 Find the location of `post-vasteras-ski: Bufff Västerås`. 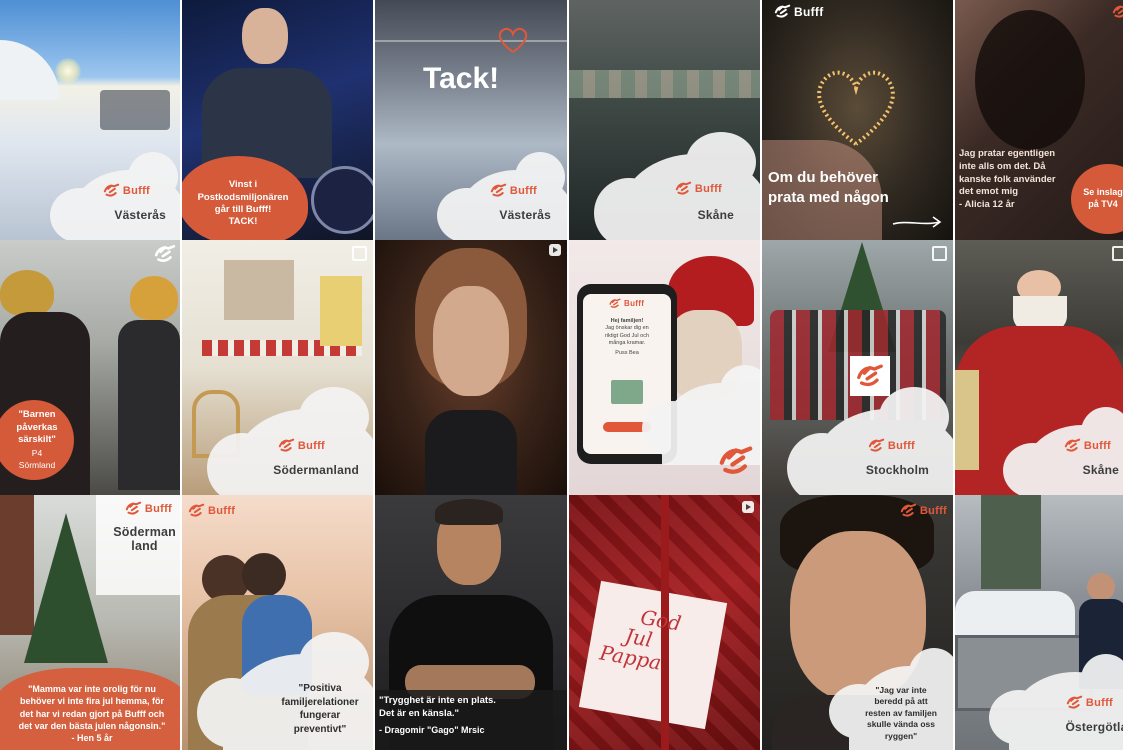

post-vasteras-ski: Bufff Västerås is located at coordinates (90, 120).